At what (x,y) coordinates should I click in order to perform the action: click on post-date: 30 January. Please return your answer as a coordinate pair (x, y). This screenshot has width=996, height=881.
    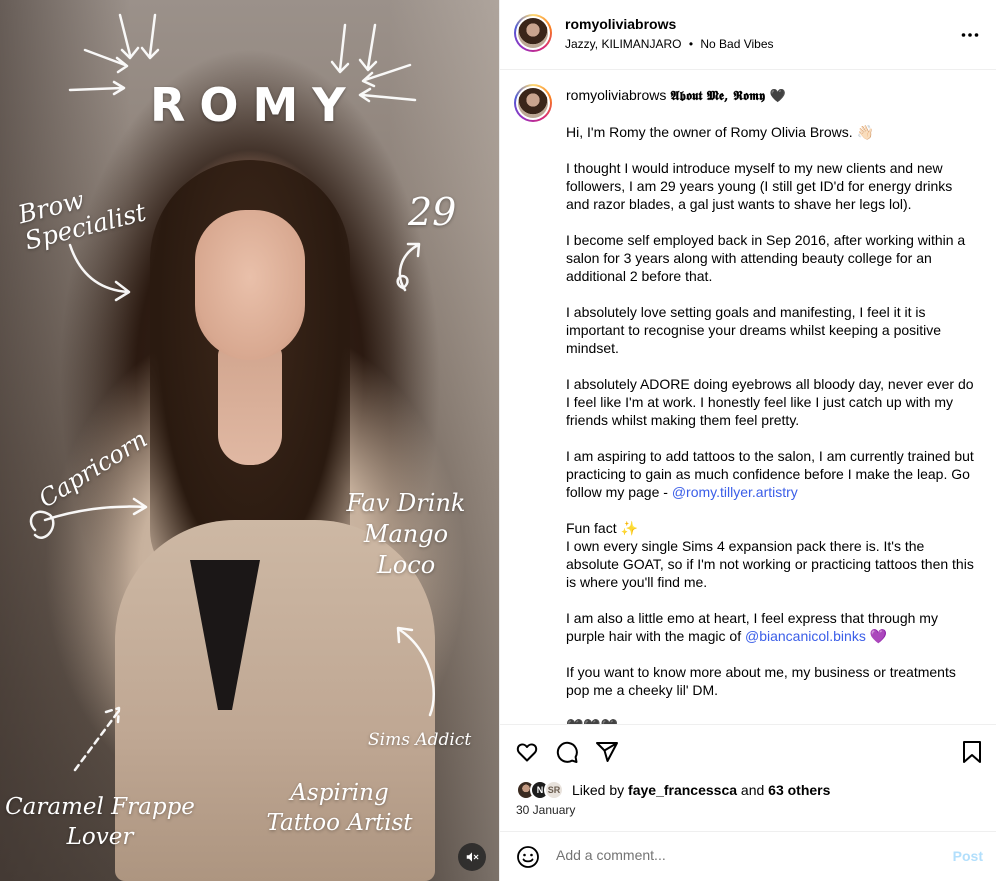
    Looking at the image, I should click on (545, 810).